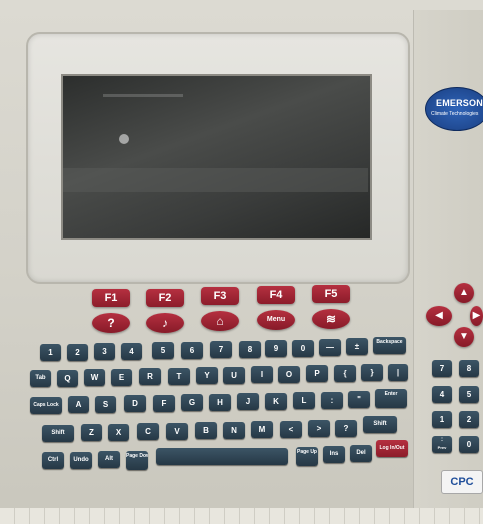 The width and height of the screenshot is (483, 524). What do you see at coordinates (392, 448) in the screenshot?
I see `login-logout-key: Log In/Out` at bounding box center [392, 448].